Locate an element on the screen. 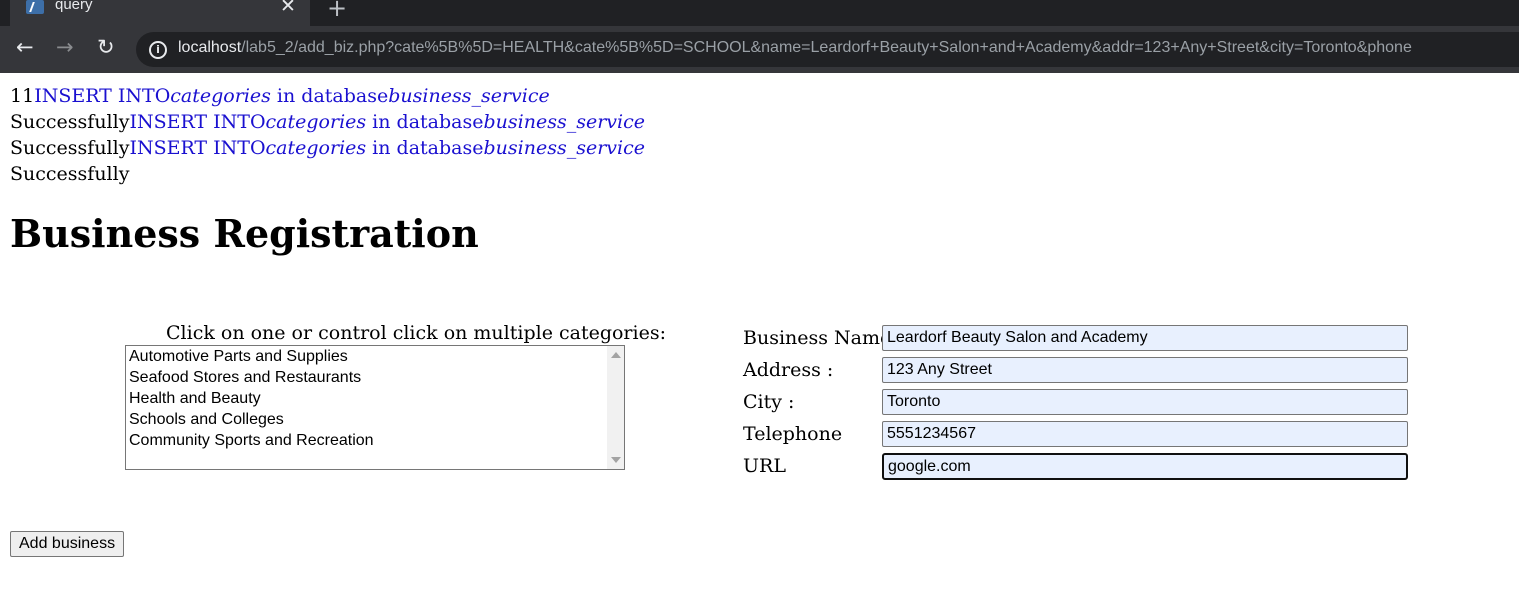 The image size is (1519, 592). category-option: Community Sports and Recreation is located at coordinates (375, 440).